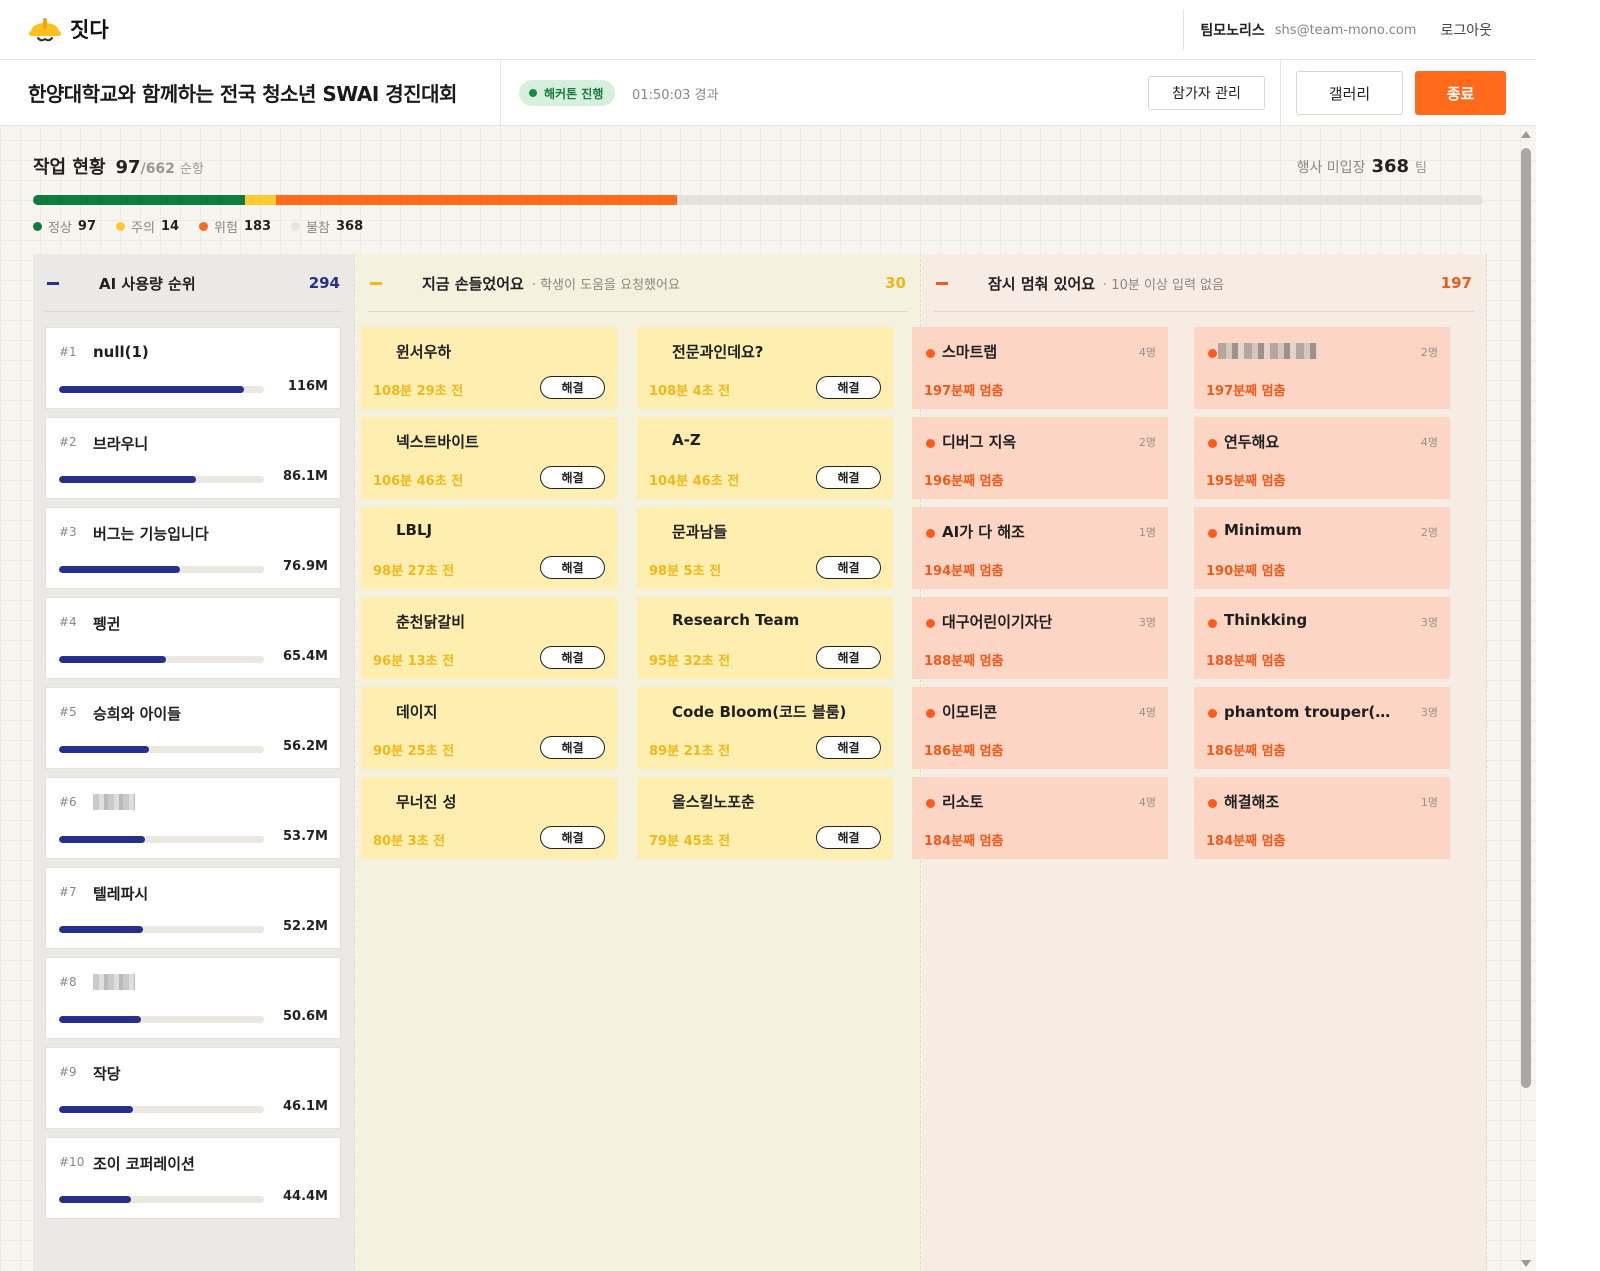 This screenshot has width=1600, height=1271. Describe the element at coordinates (718, 352) in the screenshot. I see `team-name: 전문과인데요?` at that location.